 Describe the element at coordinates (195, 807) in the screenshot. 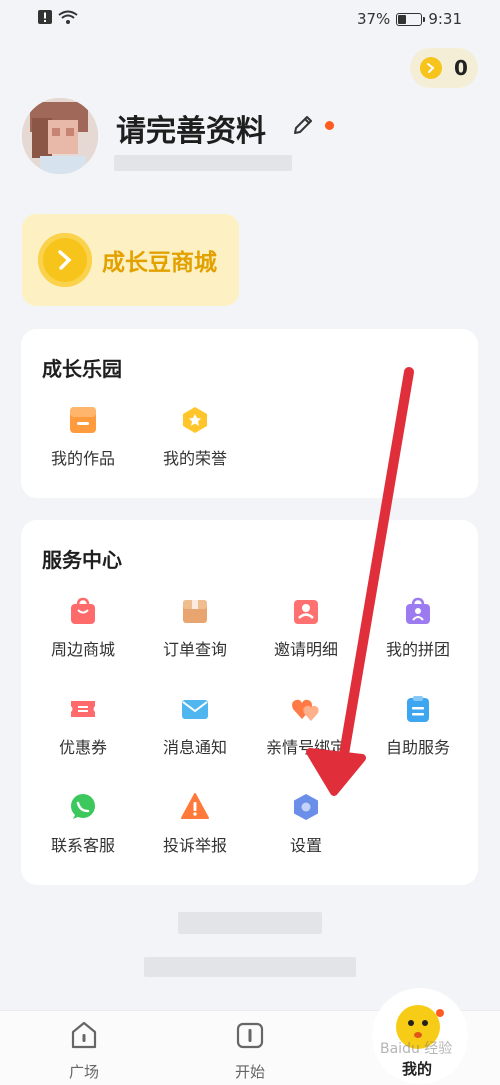

I see `warning-icon` at that location.